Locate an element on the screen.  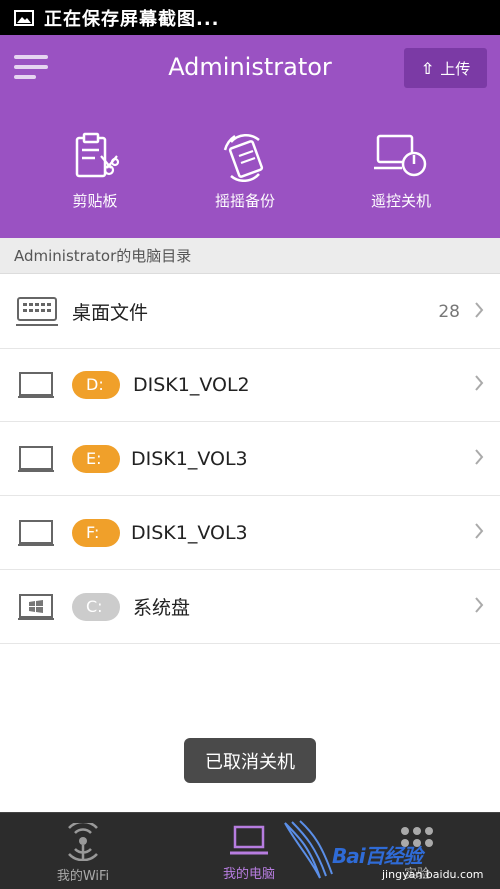
laptop-icon is located at coordinates (249, 840).